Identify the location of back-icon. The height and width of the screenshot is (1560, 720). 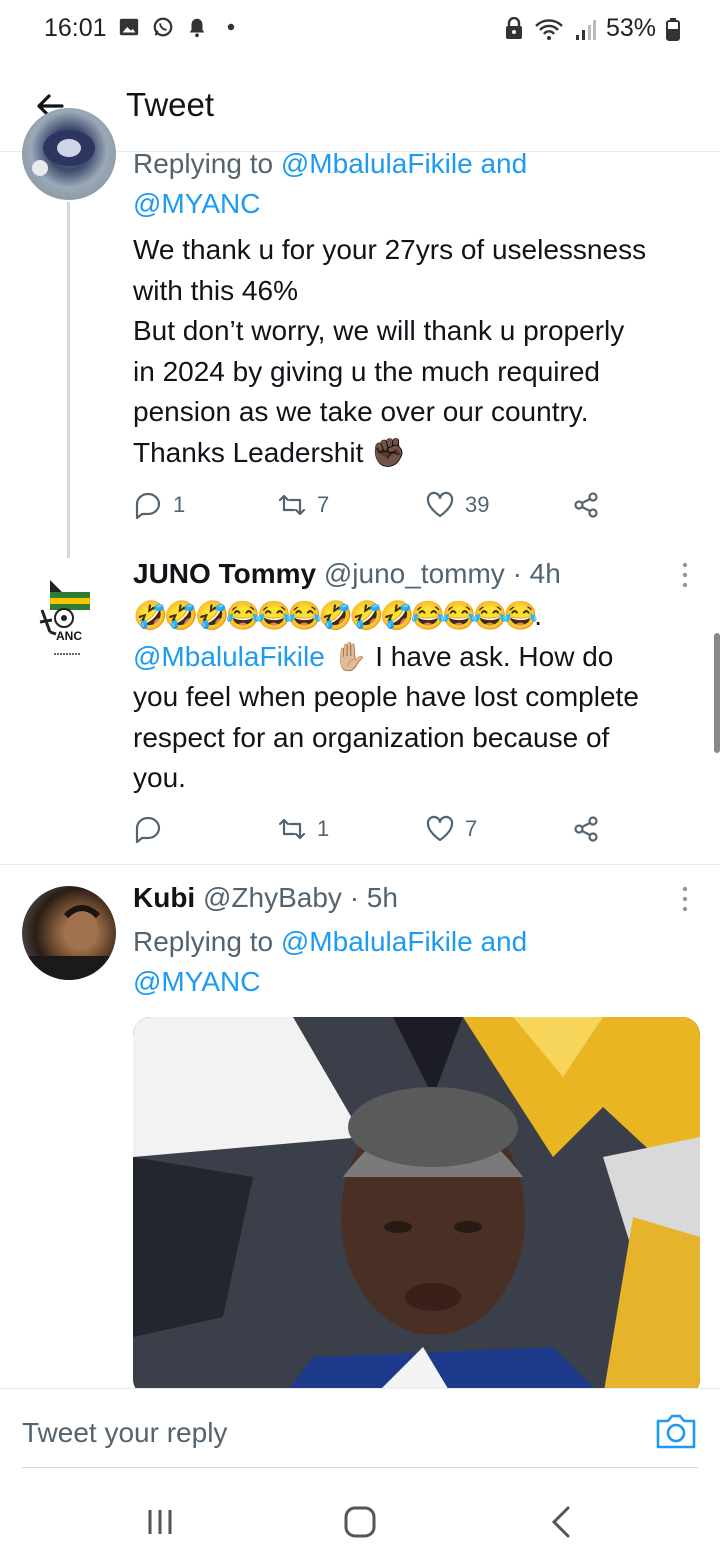
(562, 1522).